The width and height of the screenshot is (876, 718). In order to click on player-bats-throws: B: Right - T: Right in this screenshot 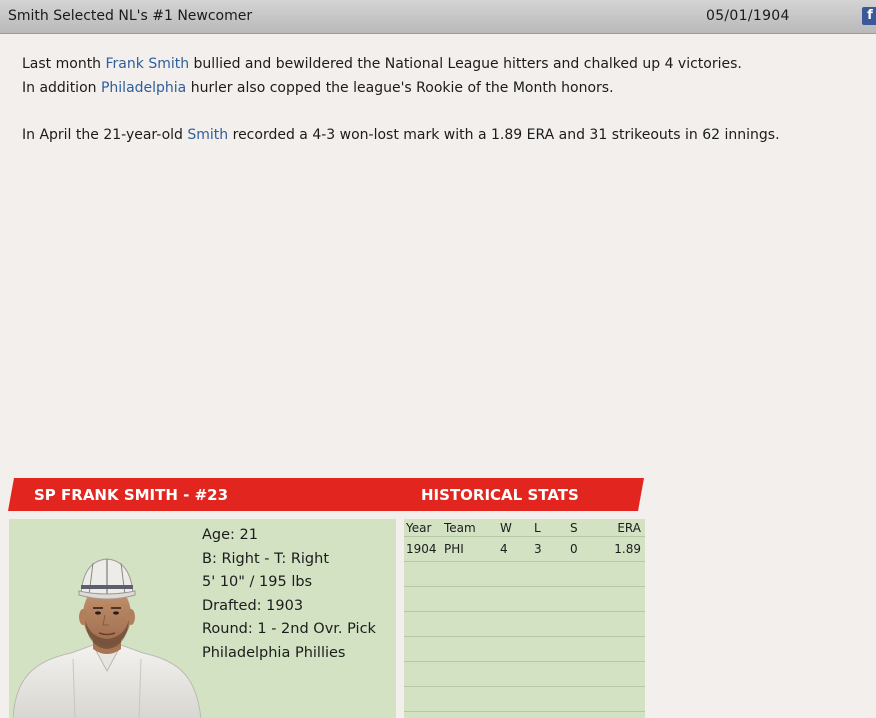, I will do `click(266, 558)`.